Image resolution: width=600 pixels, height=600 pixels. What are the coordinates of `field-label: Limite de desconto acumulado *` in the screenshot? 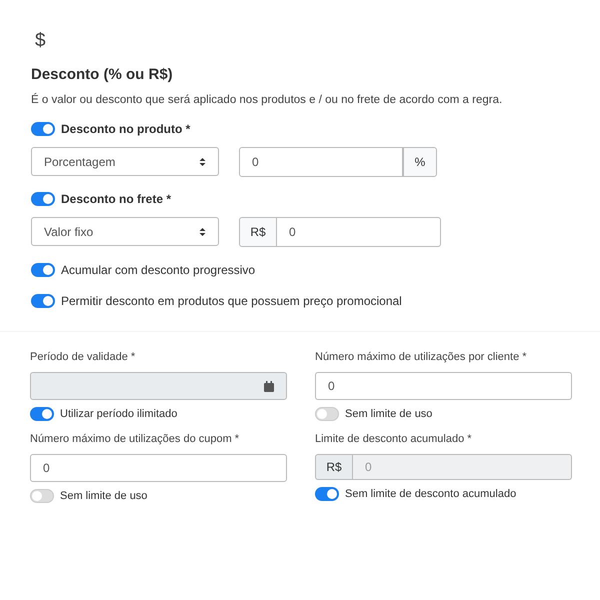 It's located at (394, 439).